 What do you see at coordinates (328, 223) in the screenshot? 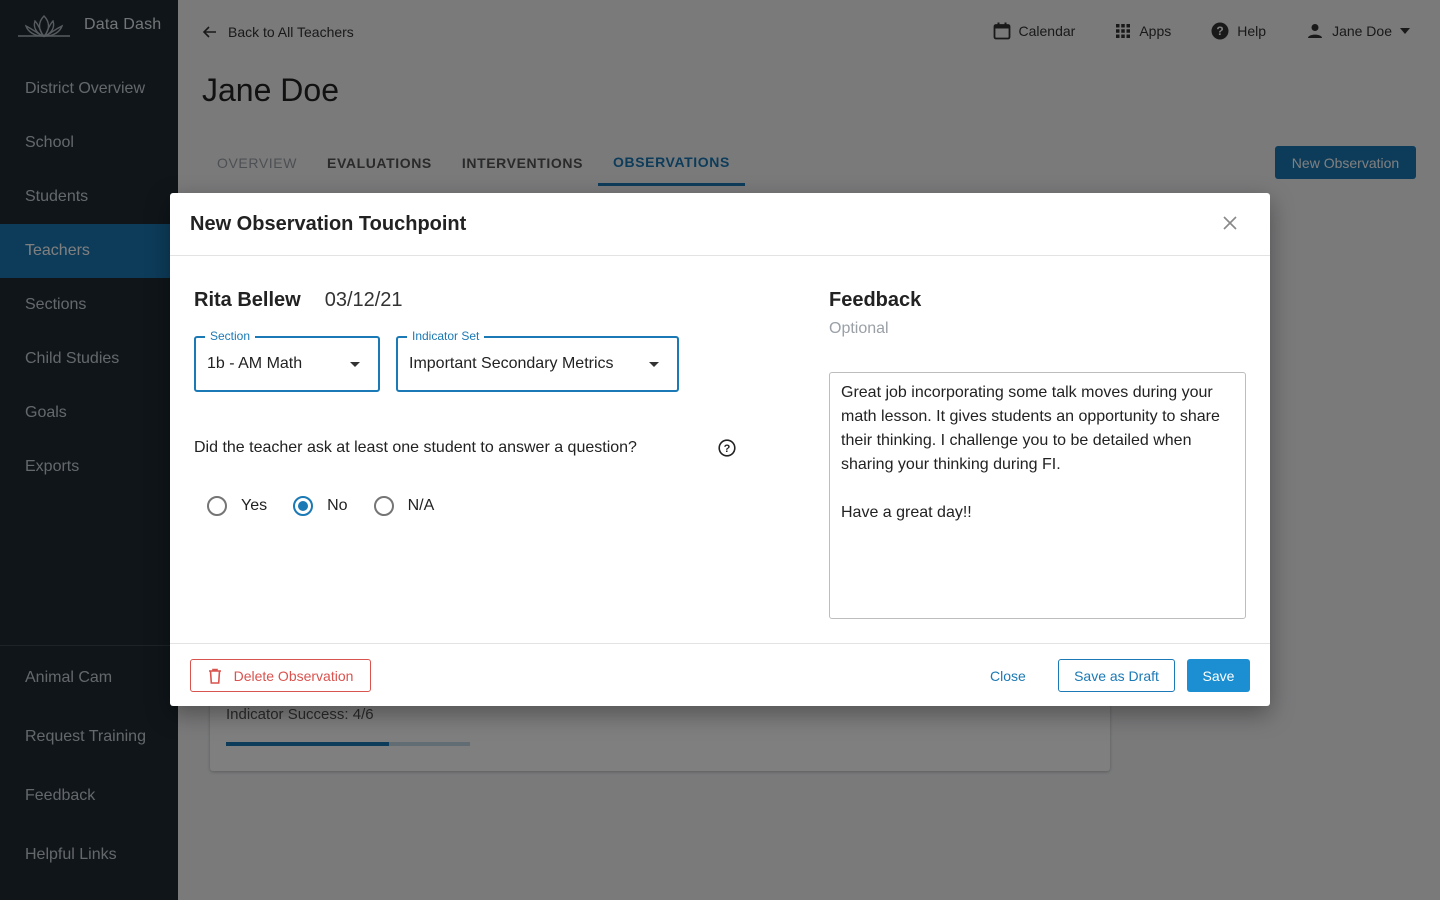
I see `modal-title: New Observation Touchpoint` at bounding box center [328, 223].